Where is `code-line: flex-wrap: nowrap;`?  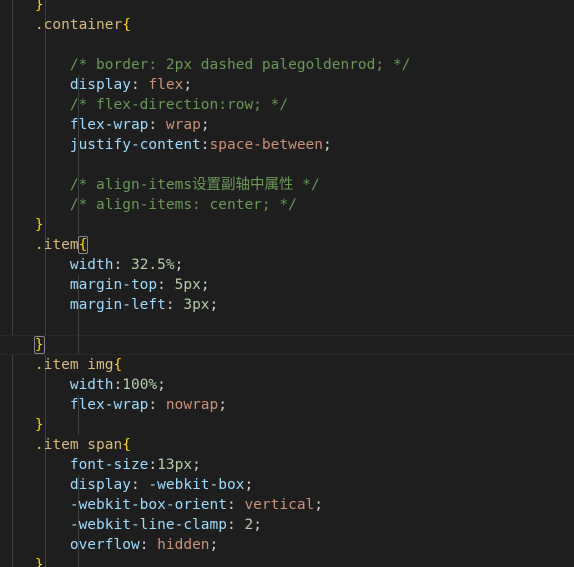 code-line: flex-wrap: nowrap; is located at coordinates (287, 405).